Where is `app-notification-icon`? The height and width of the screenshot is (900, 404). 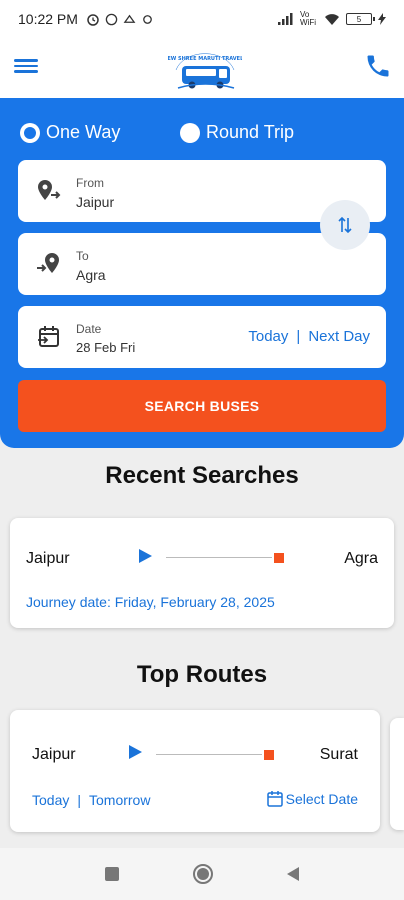
app-notification-icon is located at coordinates (147, 19).